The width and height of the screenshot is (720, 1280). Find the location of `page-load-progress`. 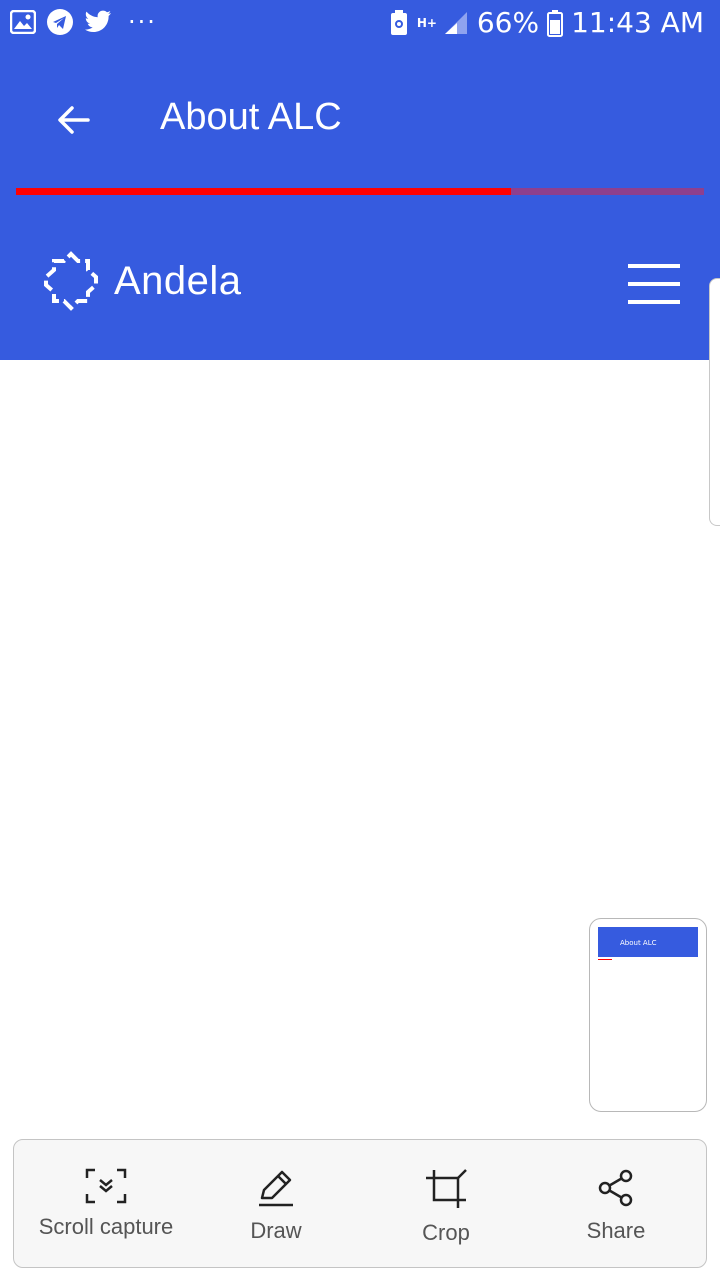

page-load-progress is located at coordinates (360, 191).